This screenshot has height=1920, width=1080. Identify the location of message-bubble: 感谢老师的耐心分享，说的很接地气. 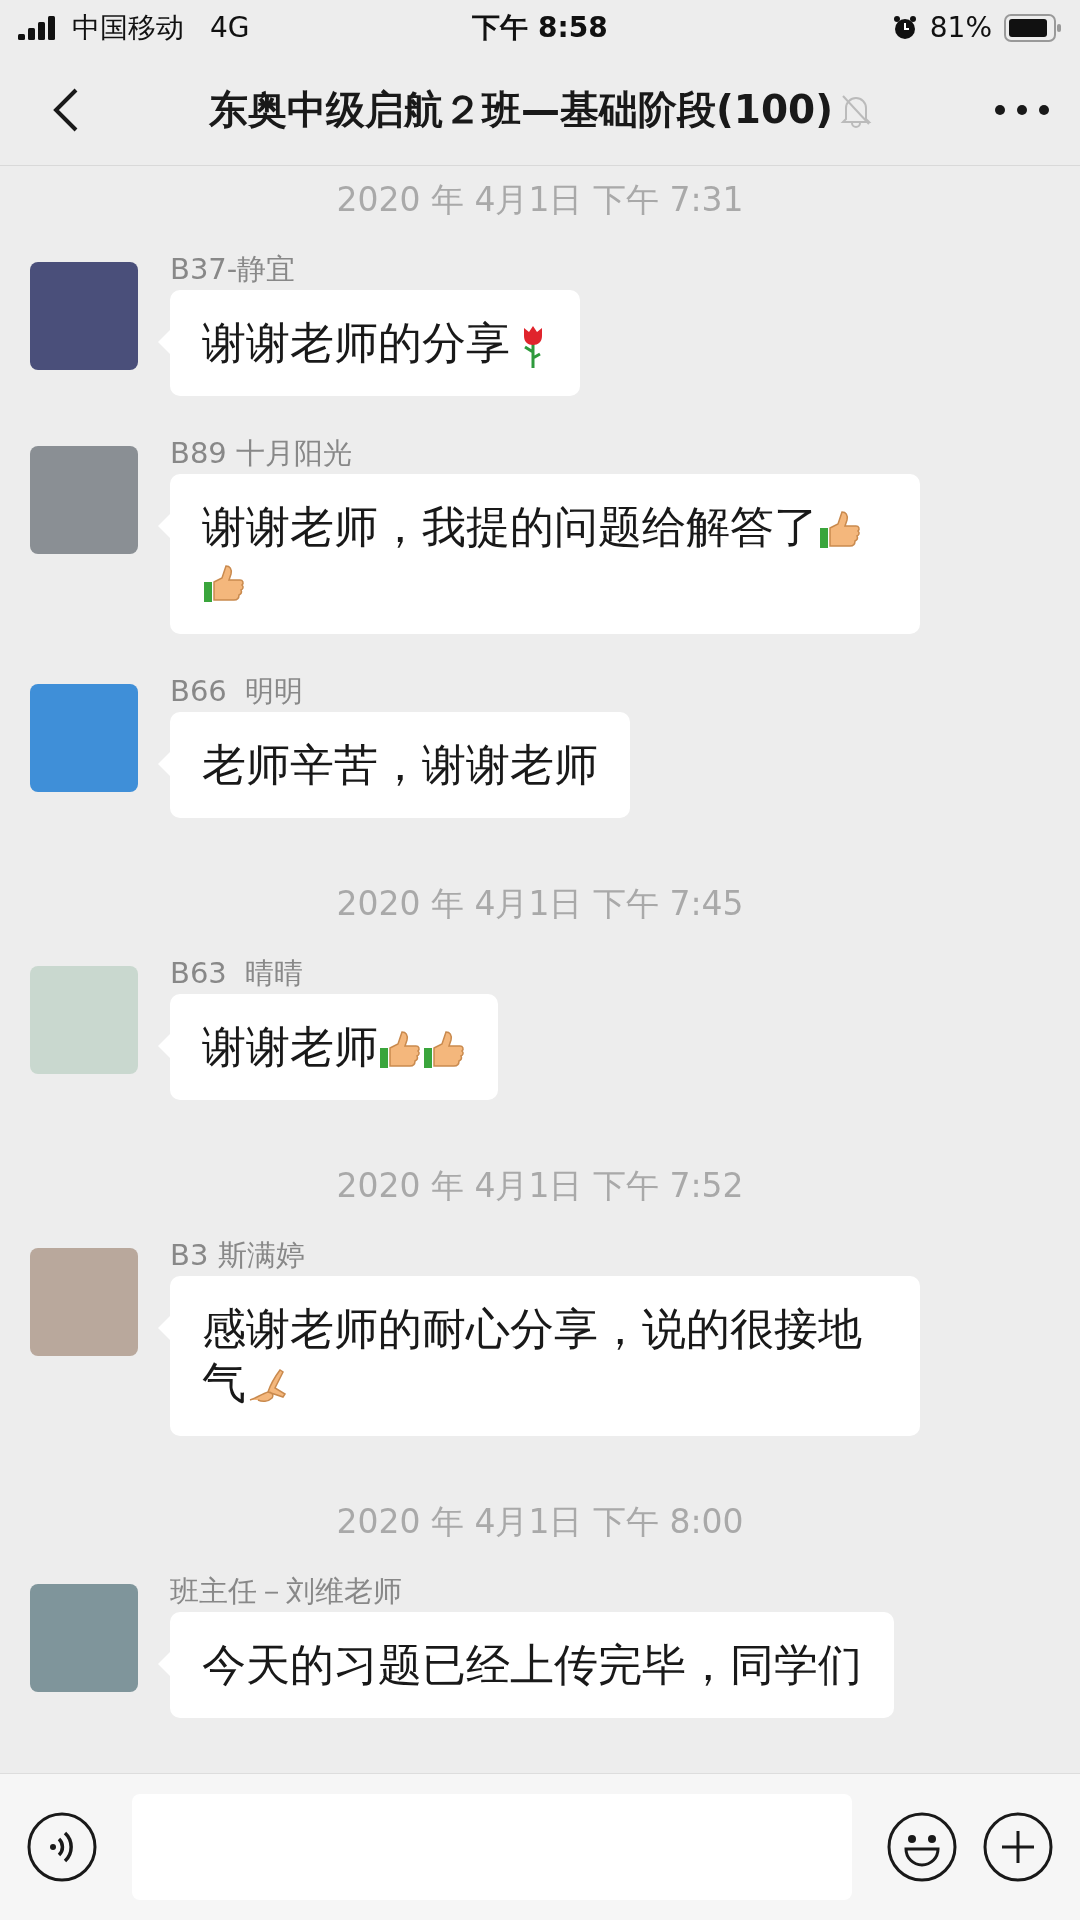
(545, 1356).